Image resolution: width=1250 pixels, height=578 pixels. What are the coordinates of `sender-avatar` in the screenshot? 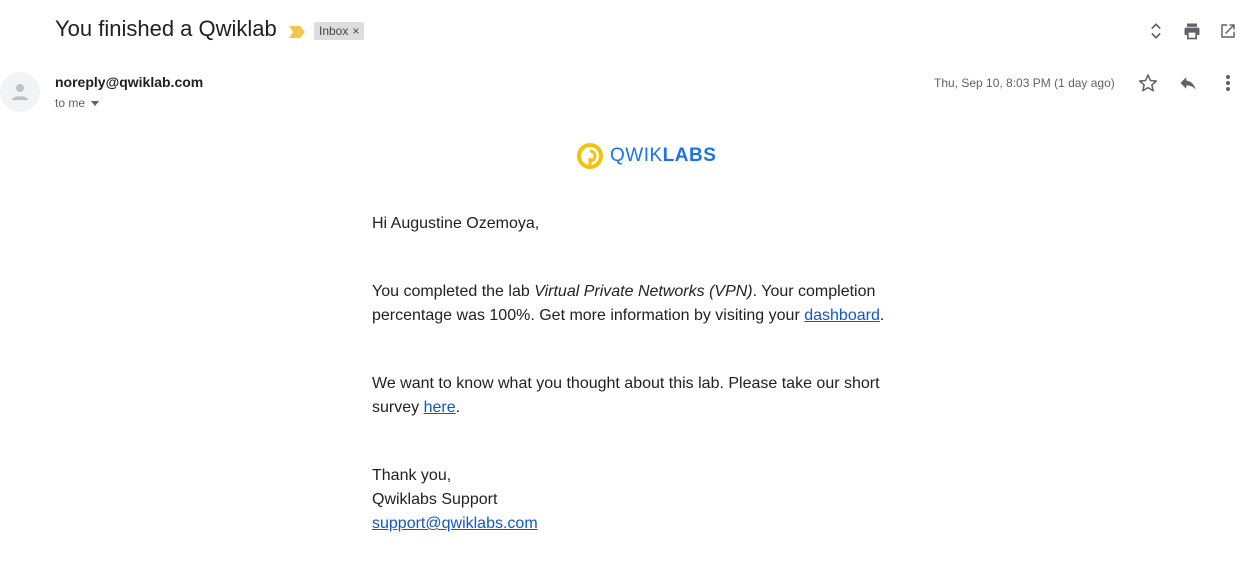 It's located at (20, 92).